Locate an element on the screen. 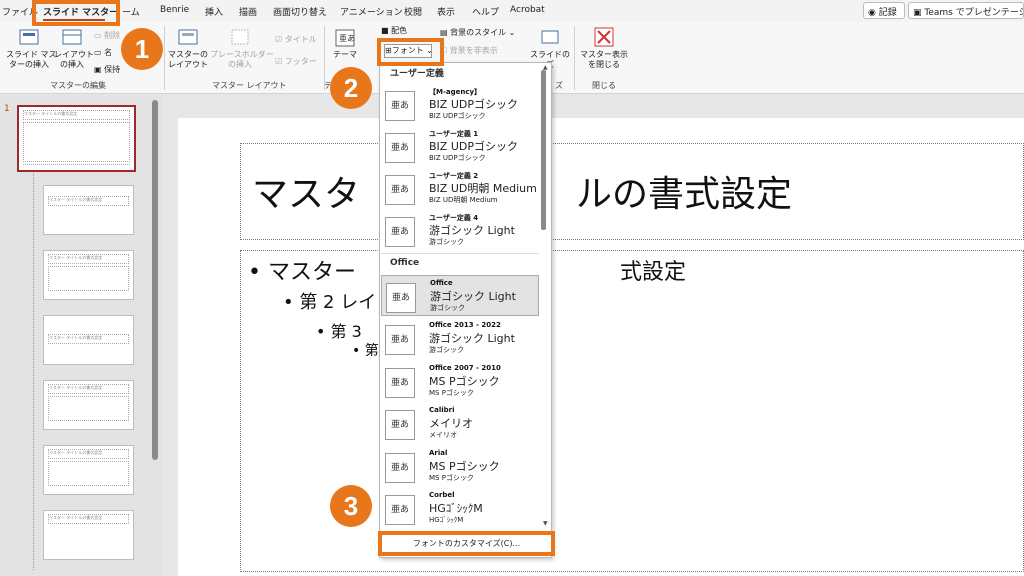 The width and height of the screenshot is (1024, 576). body-font: MS Pゴシック is located at coordinates (451, 478).